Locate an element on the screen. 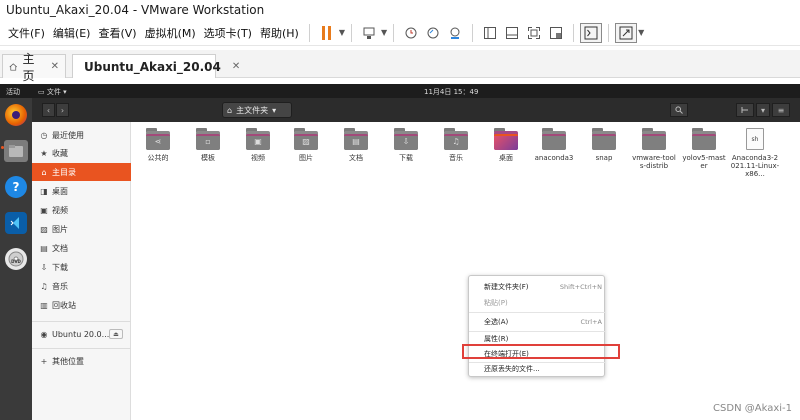 The width and height of the screenshot is (800, 420). search-button is located at coordinates (679, 110).